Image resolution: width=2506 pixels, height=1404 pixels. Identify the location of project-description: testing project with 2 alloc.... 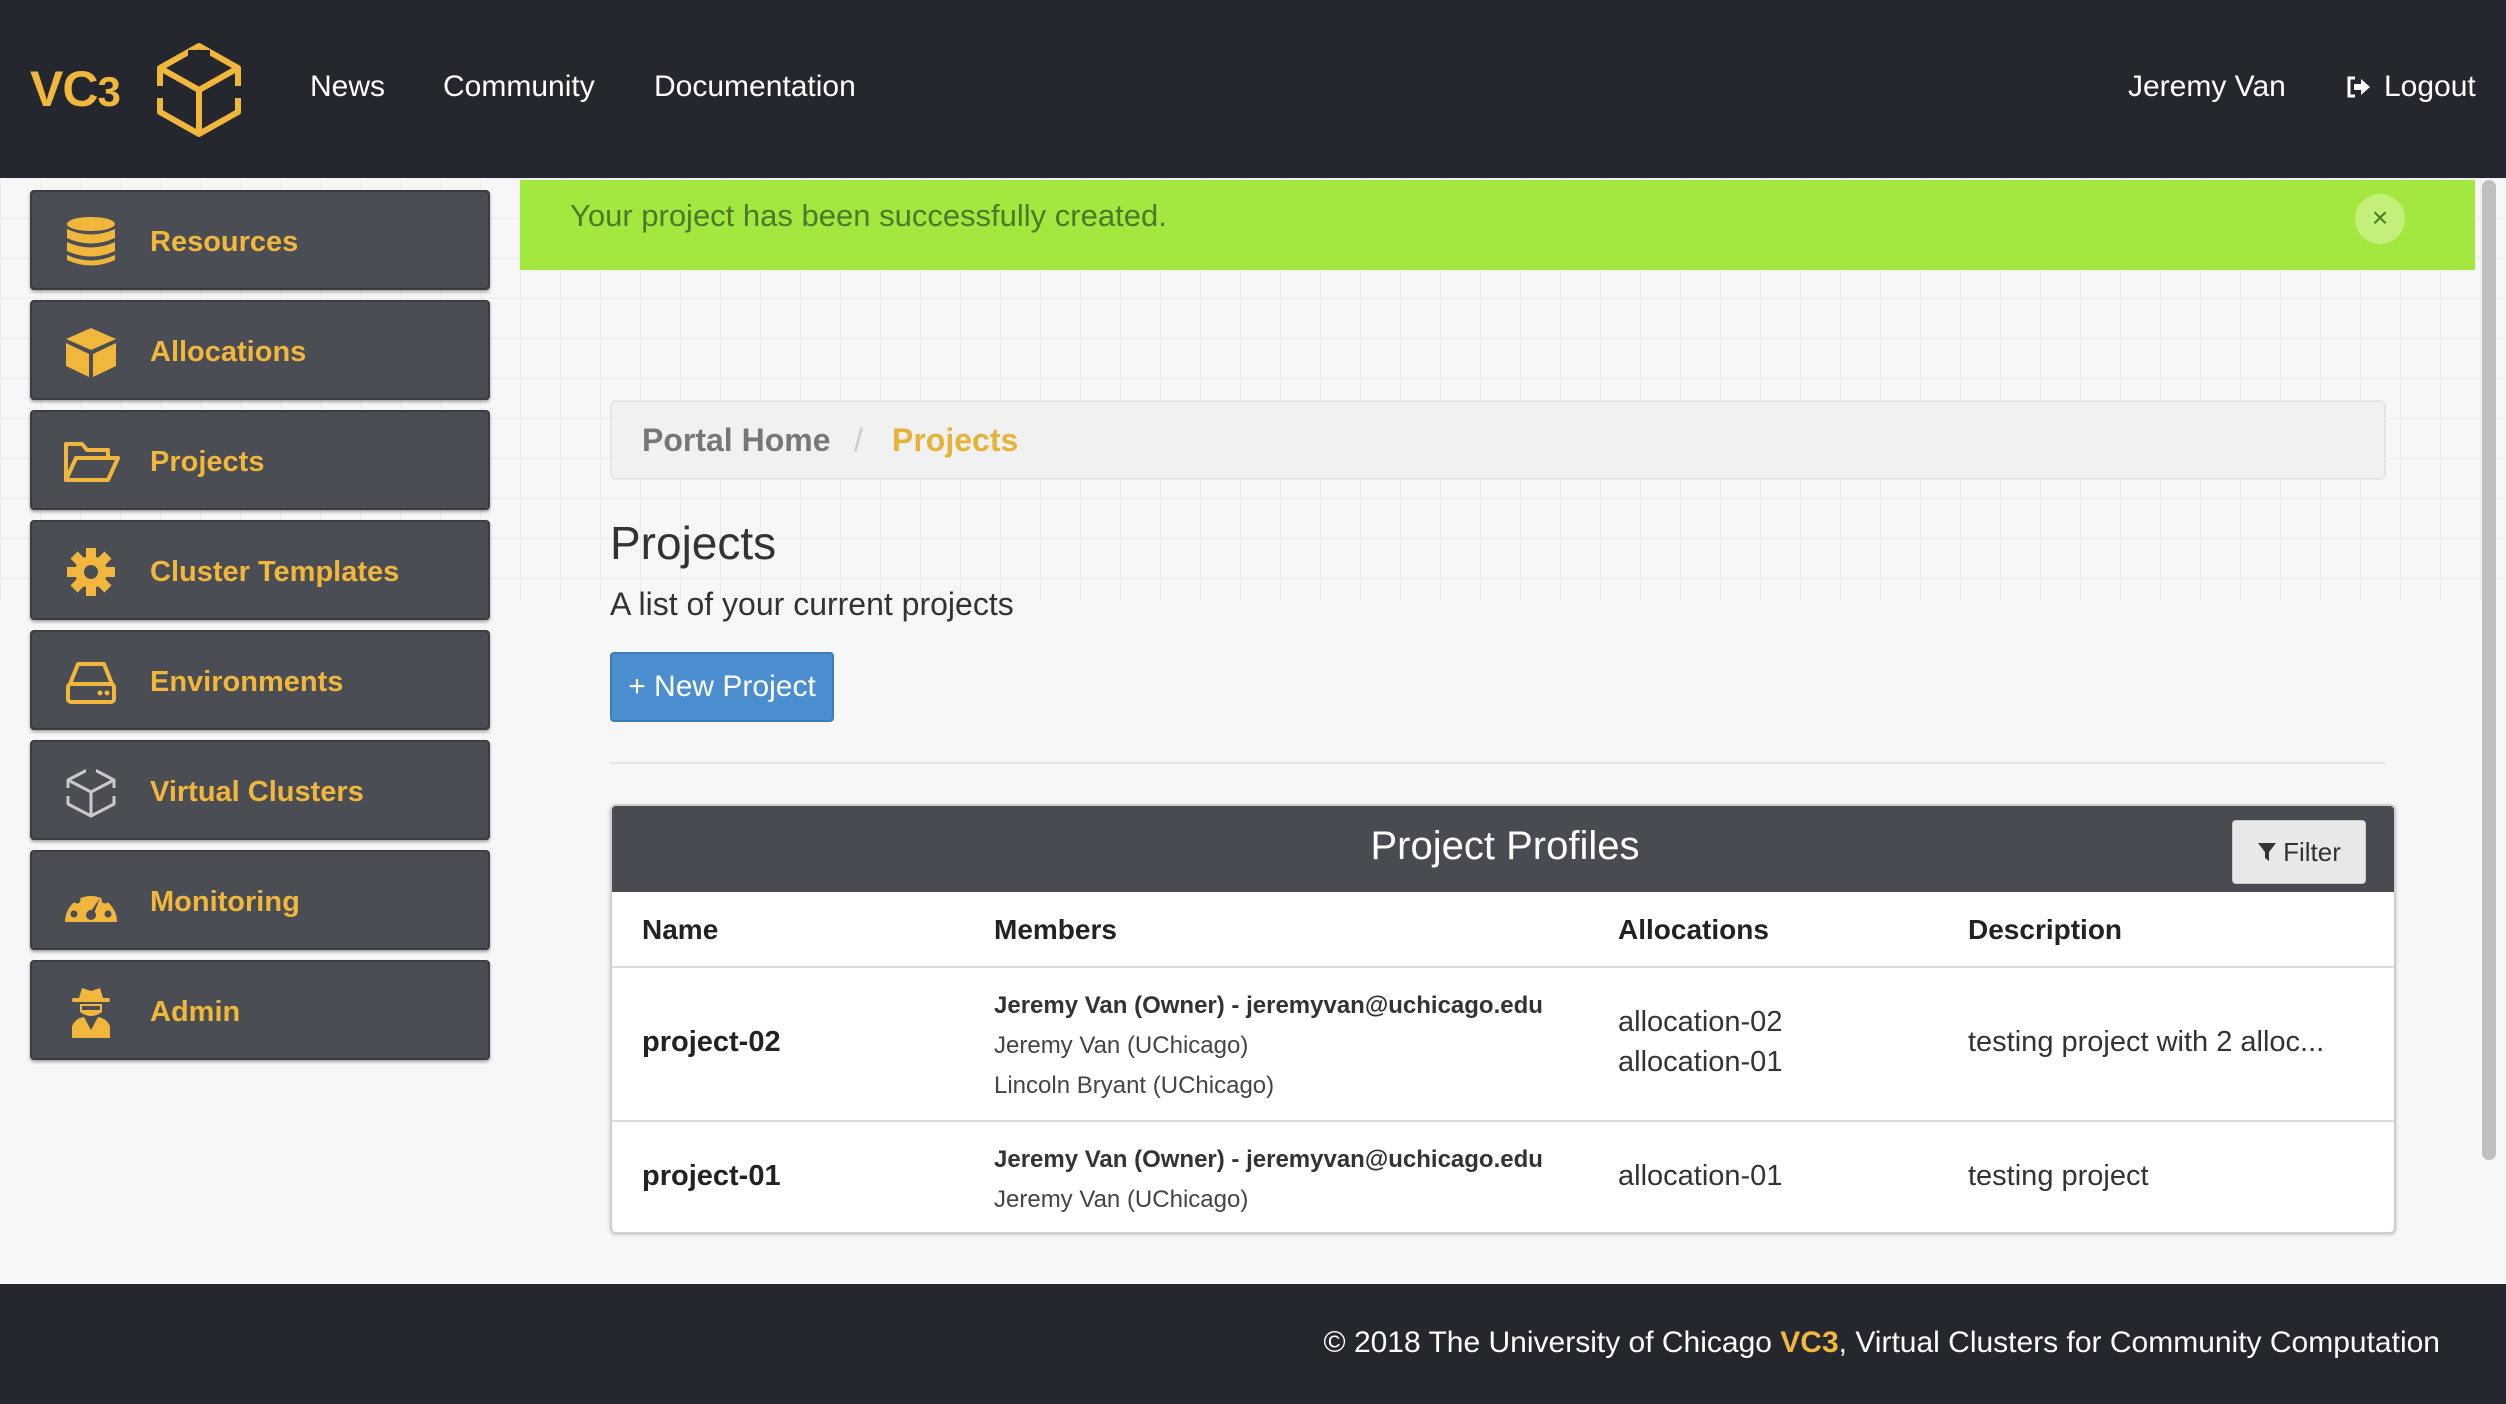
(2146, 1042).